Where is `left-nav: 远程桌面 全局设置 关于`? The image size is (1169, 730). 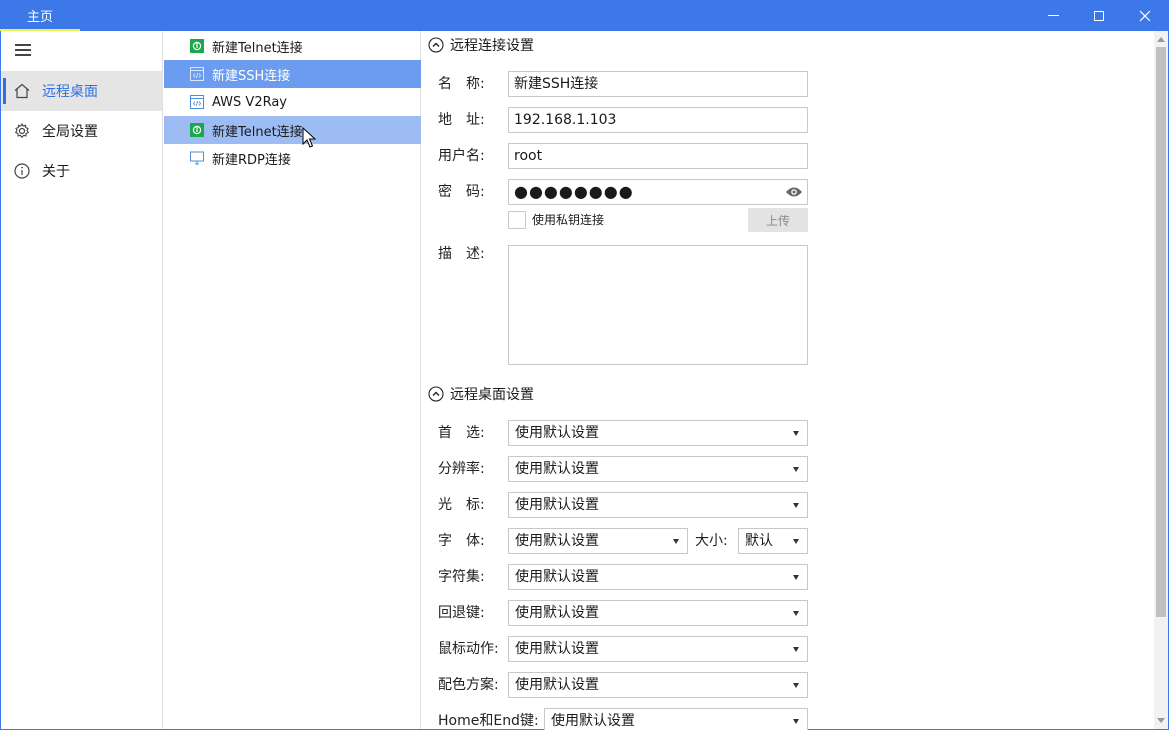 left-nav: 远程桌面 全局设置 关于 is located at coordinates (82, 380).